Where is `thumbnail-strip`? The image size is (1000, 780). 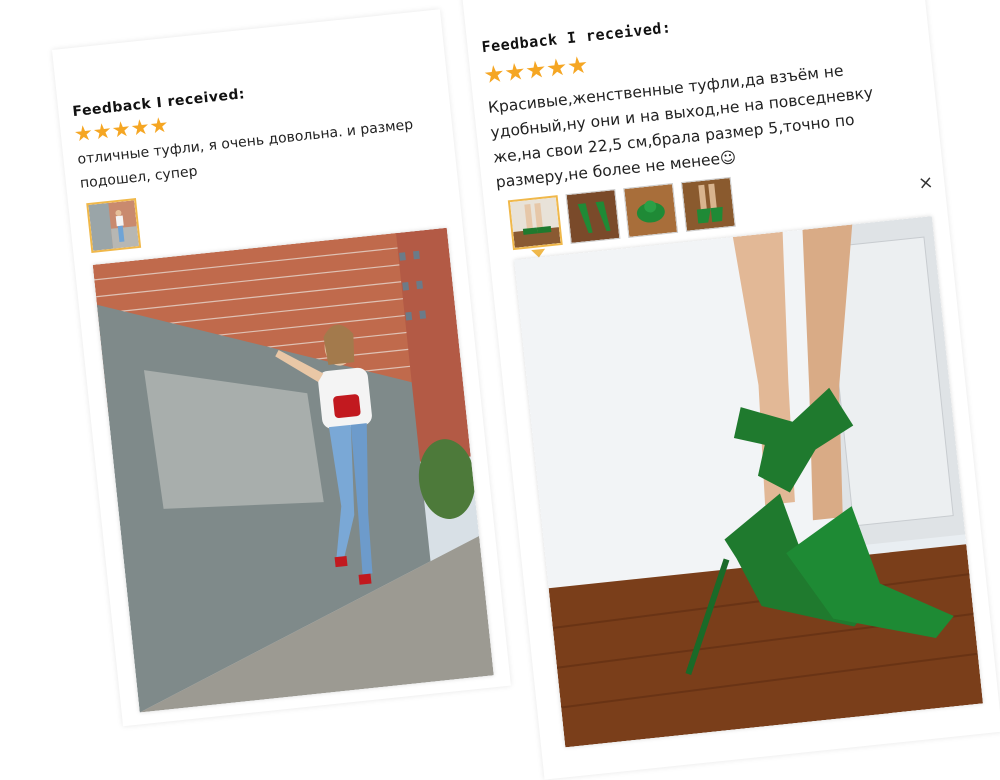 thumbnail-strip is located at coordinates (114, 225).